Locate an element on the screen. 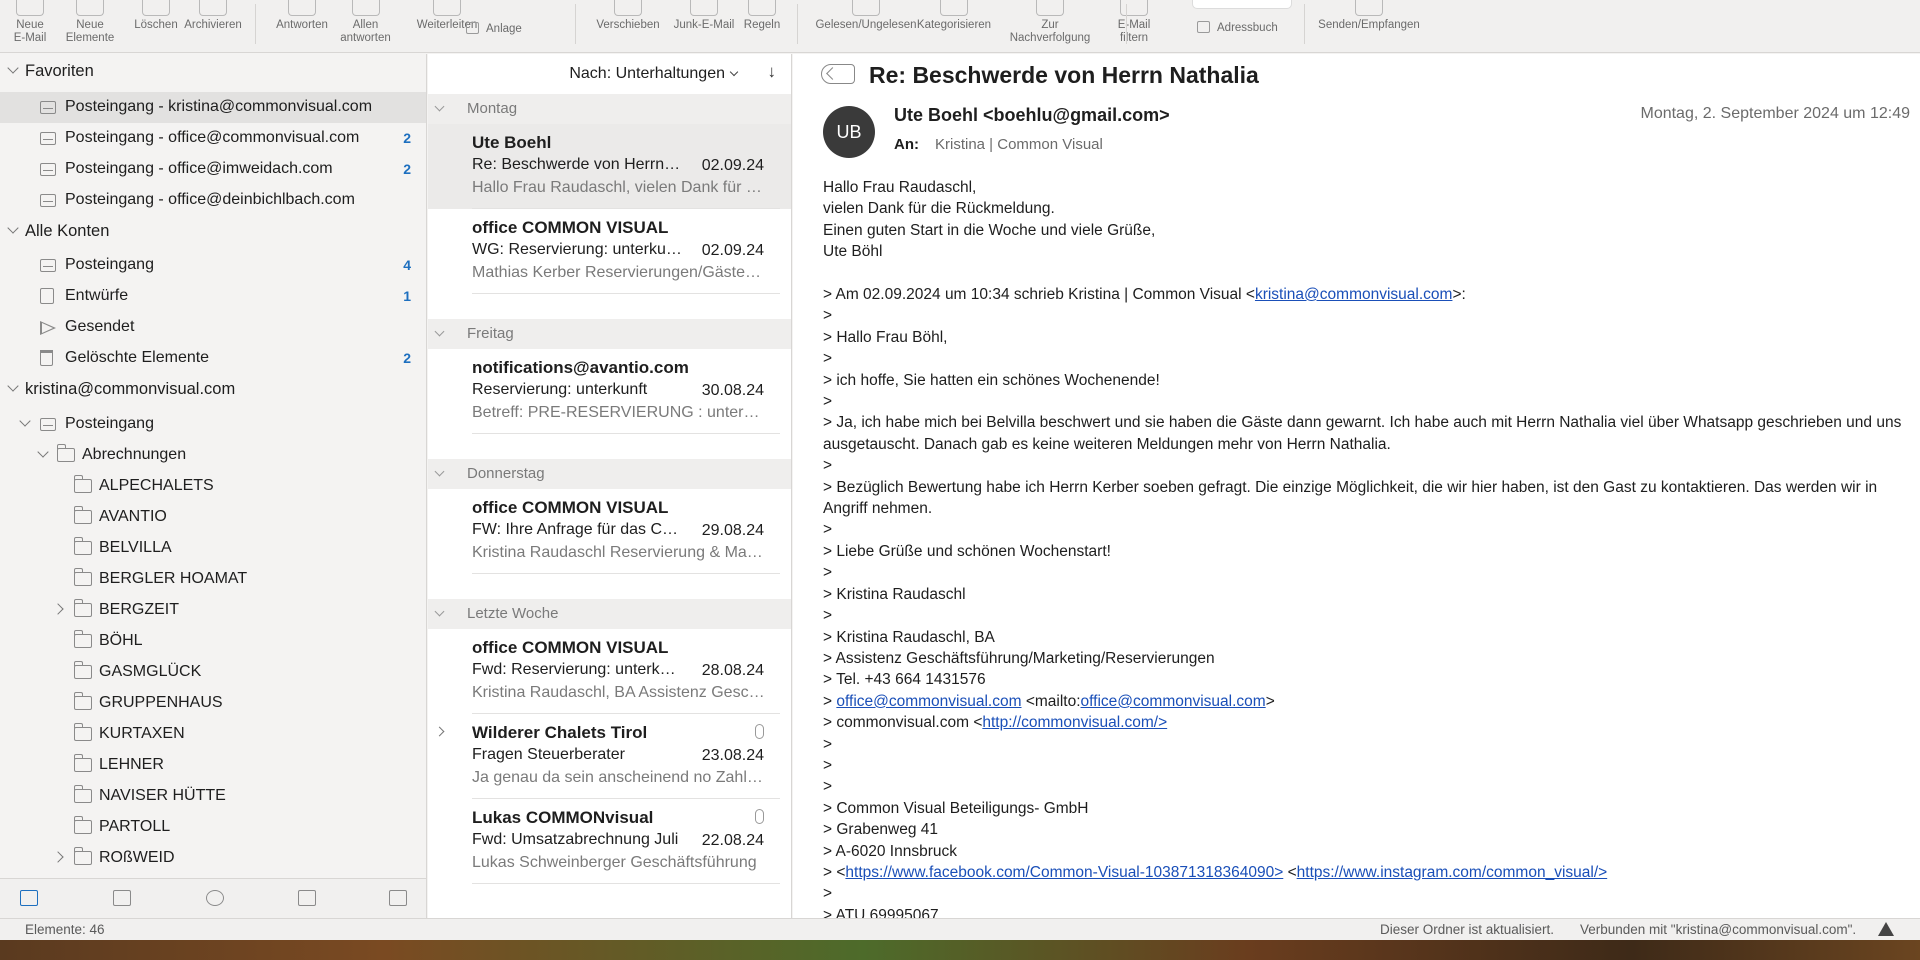 This screenshot has width=1920, height=960. folder-partoll: PARTOLL is located at coordinates (213, 827).